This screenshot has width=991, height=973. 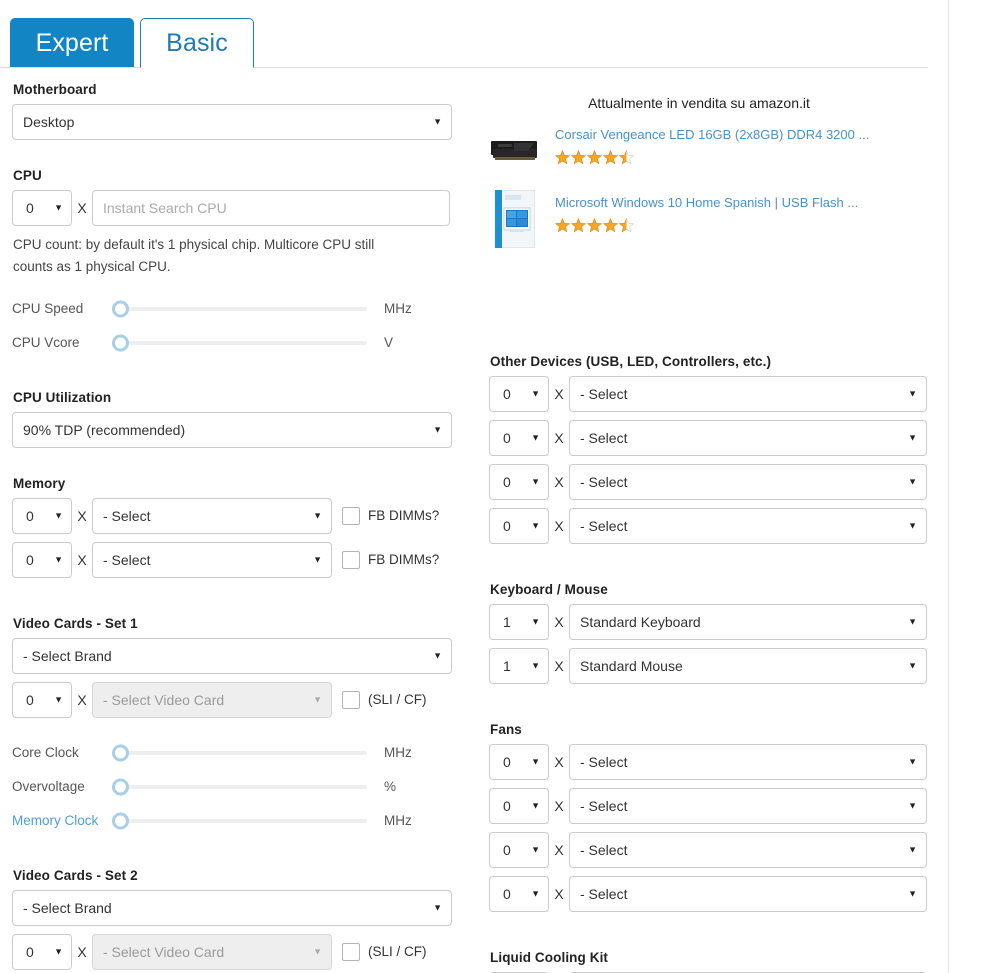 I want to click on other-devices-select-3: - Select ▼, so click(x=748, y=482).